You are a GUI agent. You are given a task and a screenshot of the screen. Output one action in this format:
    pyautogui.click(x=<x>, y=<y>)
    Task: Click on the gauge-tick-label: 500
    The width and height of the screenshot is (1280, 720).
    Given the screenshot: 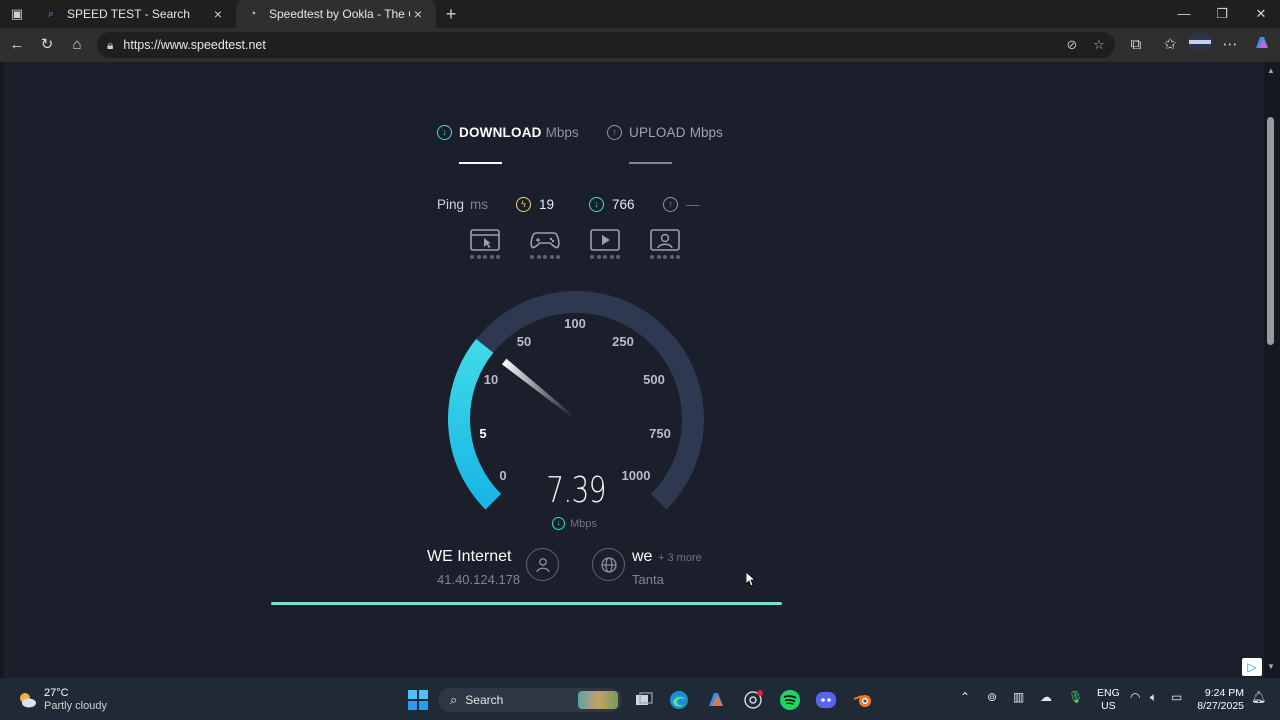 What is the action you would take?
    pyautogui.click(x=654, y=379)
    